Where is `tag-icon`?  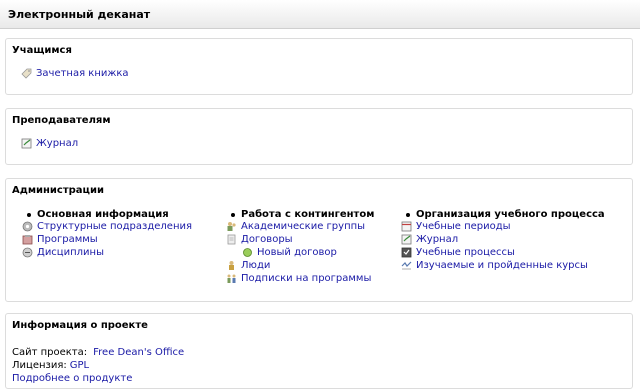 tag-icon is located at coordinates (26, 73).